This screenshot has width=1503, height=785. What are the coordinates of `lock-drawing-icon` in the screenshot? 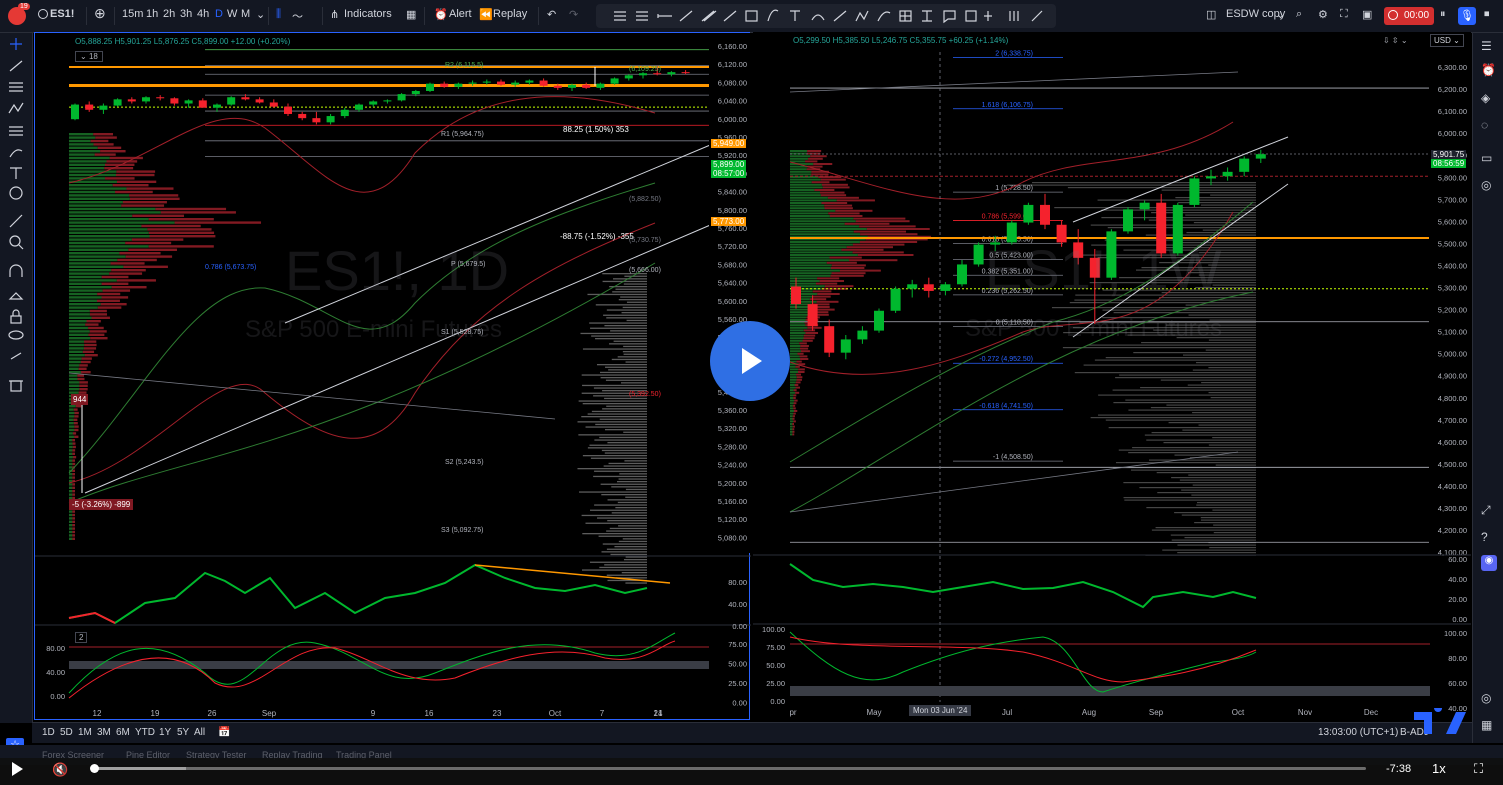 It's located at (16, 296).